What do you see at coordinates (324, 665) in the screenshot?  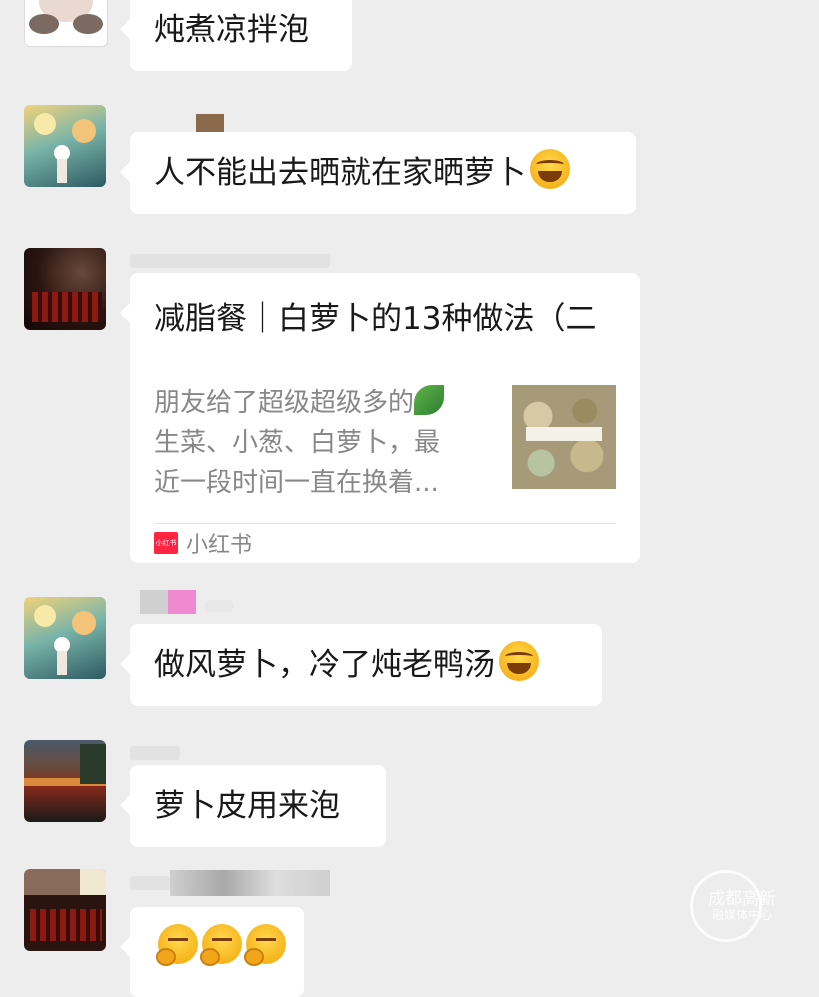 I see `message-text: 做风萝卜，冷了炖老鸭汤` at bounding box center [324, 665].